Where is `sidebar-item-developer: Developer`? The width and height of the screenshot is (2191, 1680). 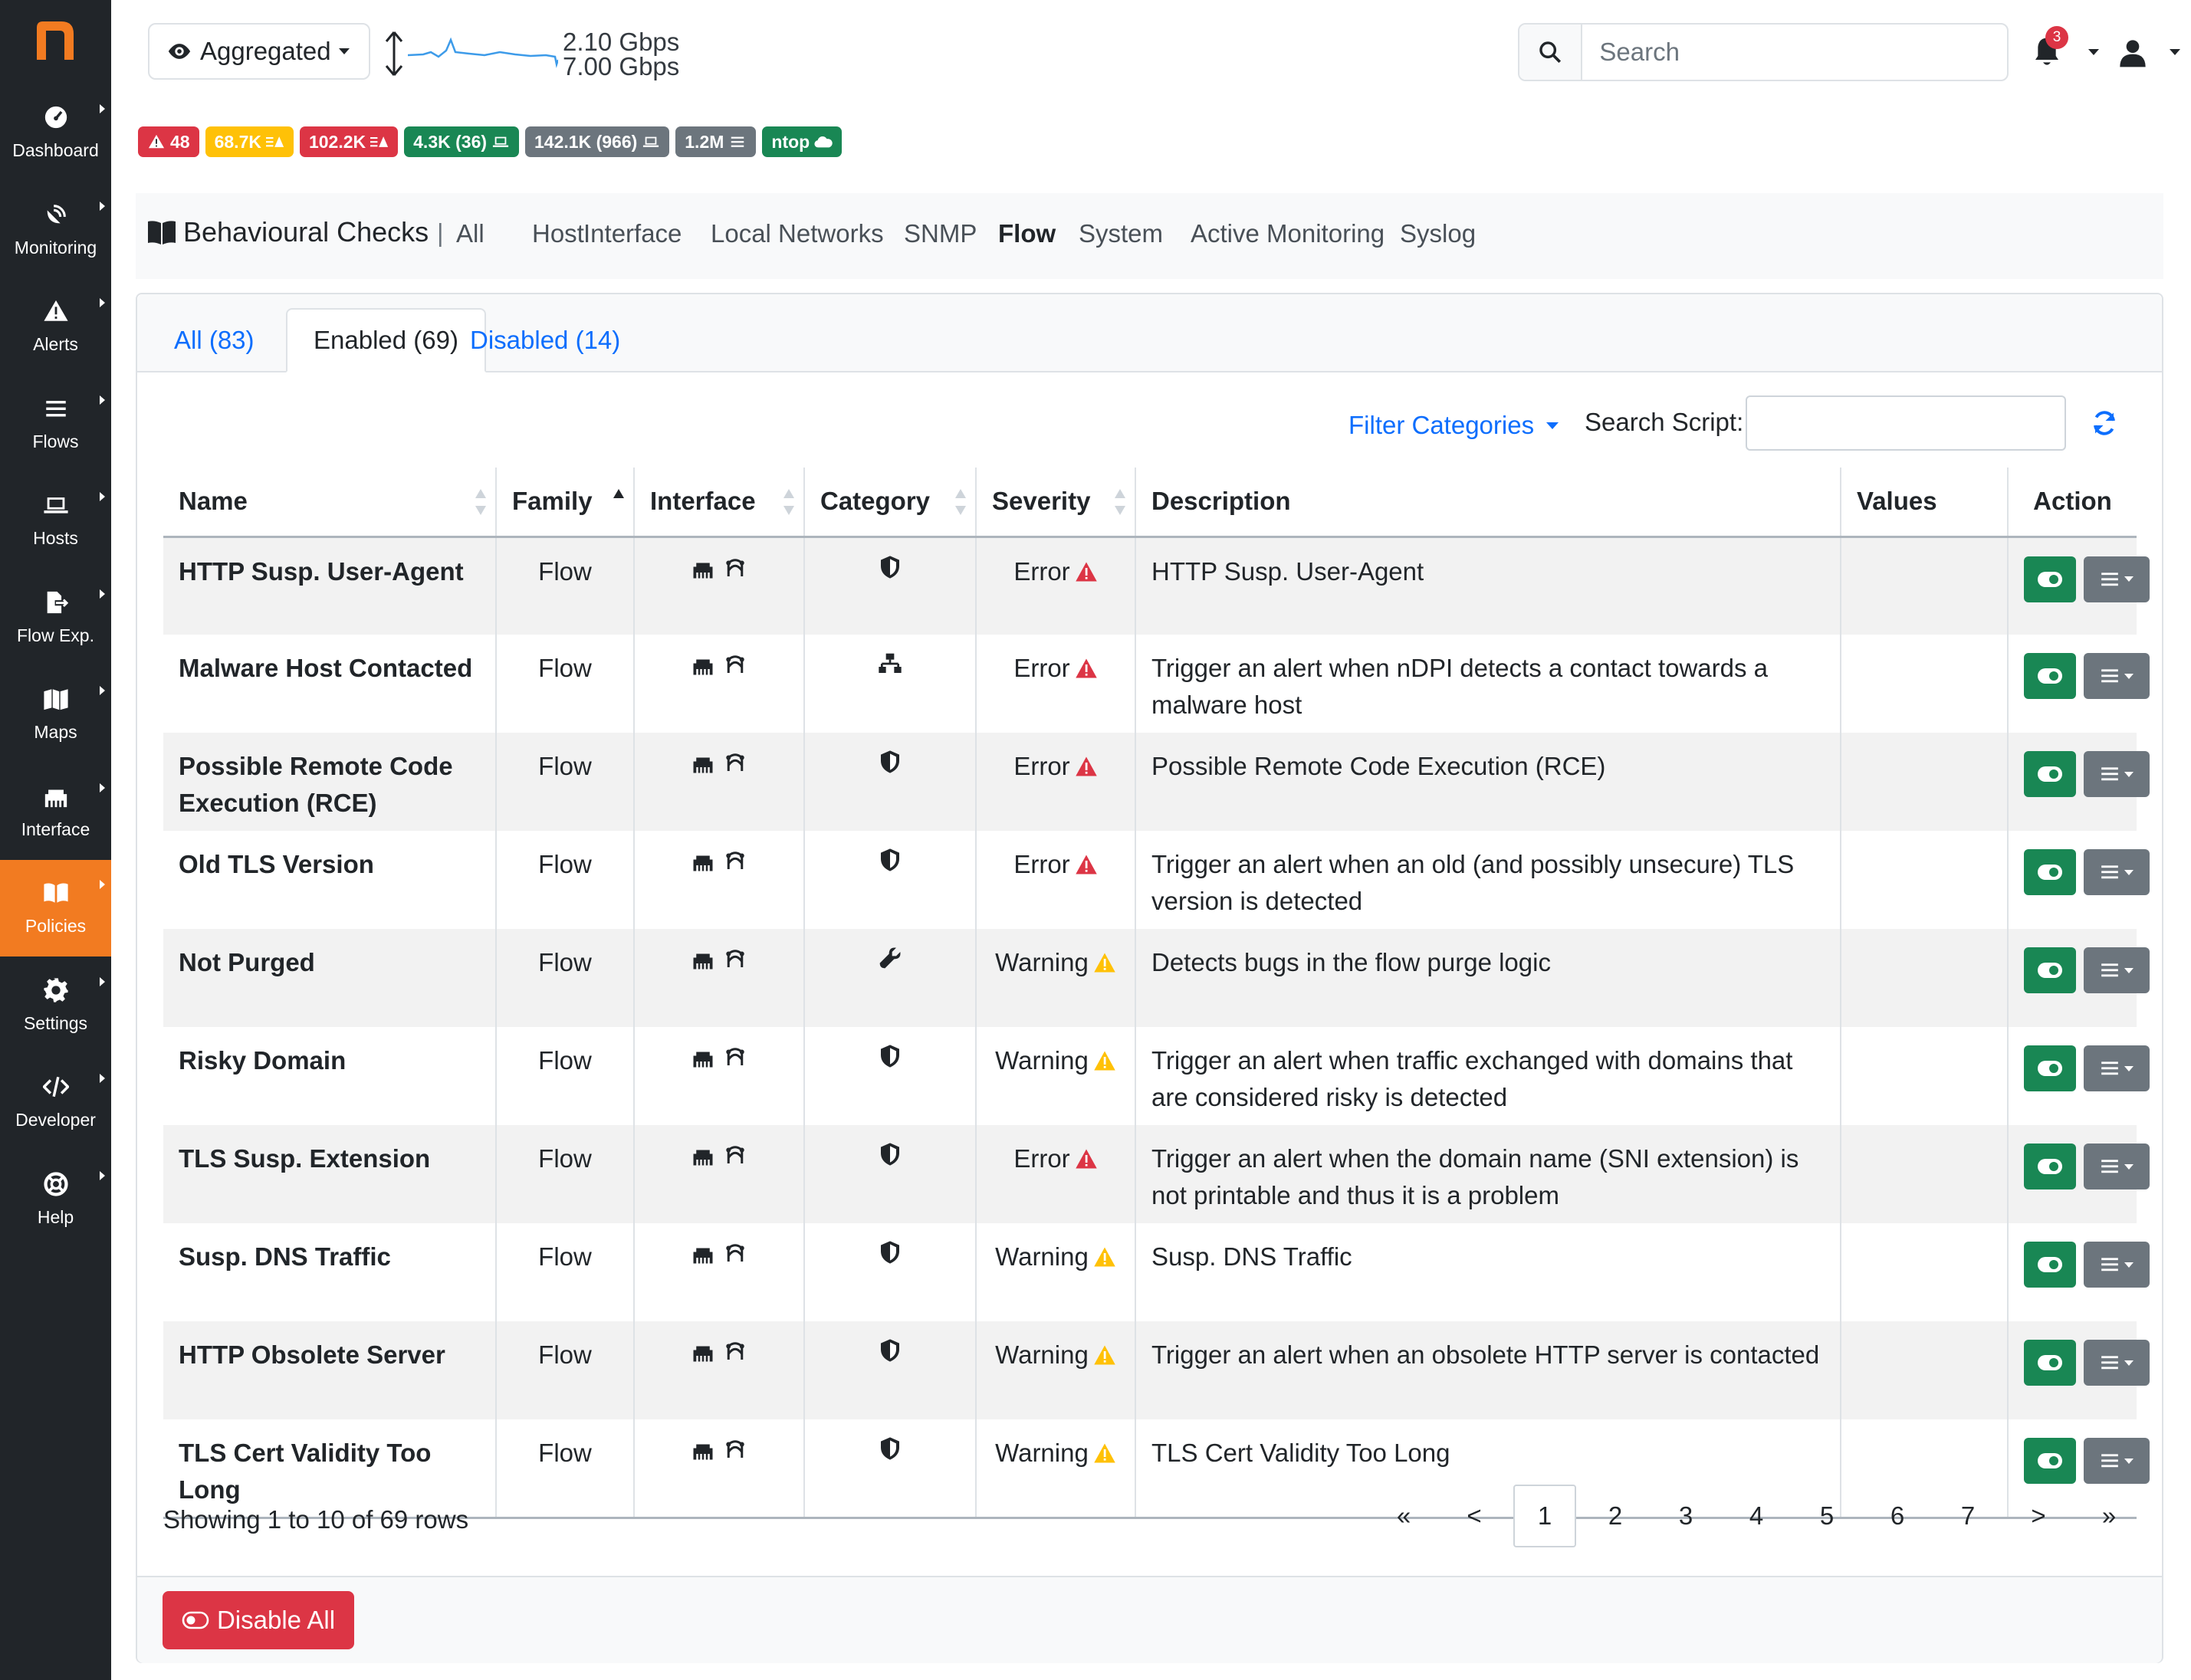 sidebar-item-developer: Developer is located at coordinates (55, 1102).